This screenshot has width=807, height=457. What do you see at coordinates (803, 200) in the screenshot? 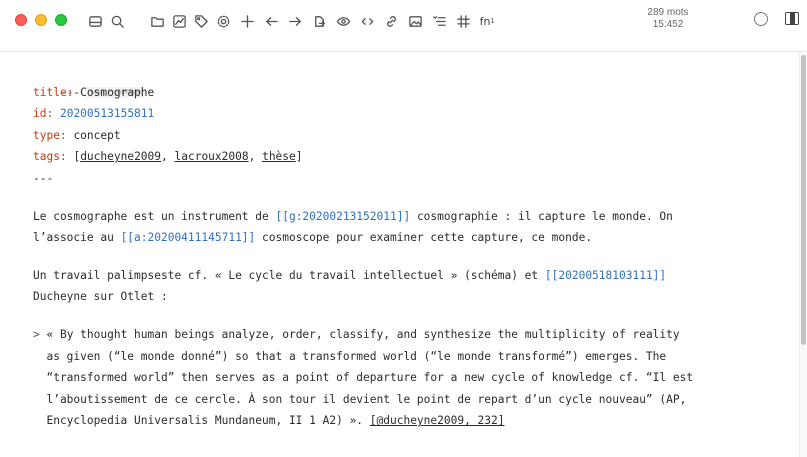
I see `scrollbar-thumb` at bounding box center [803, 200].